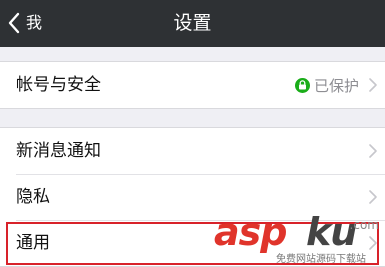  Describe the element at coordinates (33, 197) in the screenshot. I see `cell-label: 隐私` at that location.